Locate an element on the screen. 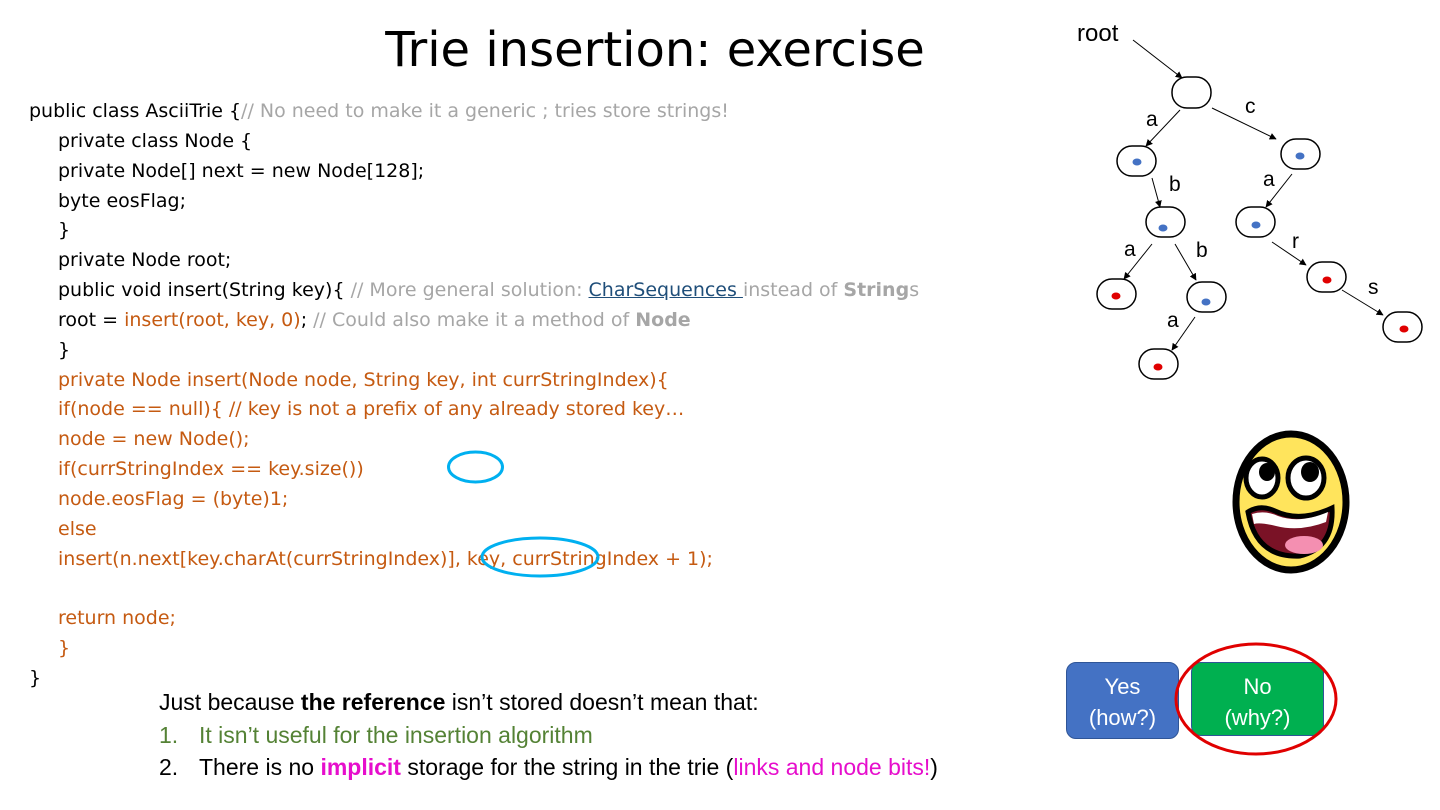 The width and height of the screenshot is (1440, 810). yes-button: Yes (how?) is located at coordinates (1122, 700).